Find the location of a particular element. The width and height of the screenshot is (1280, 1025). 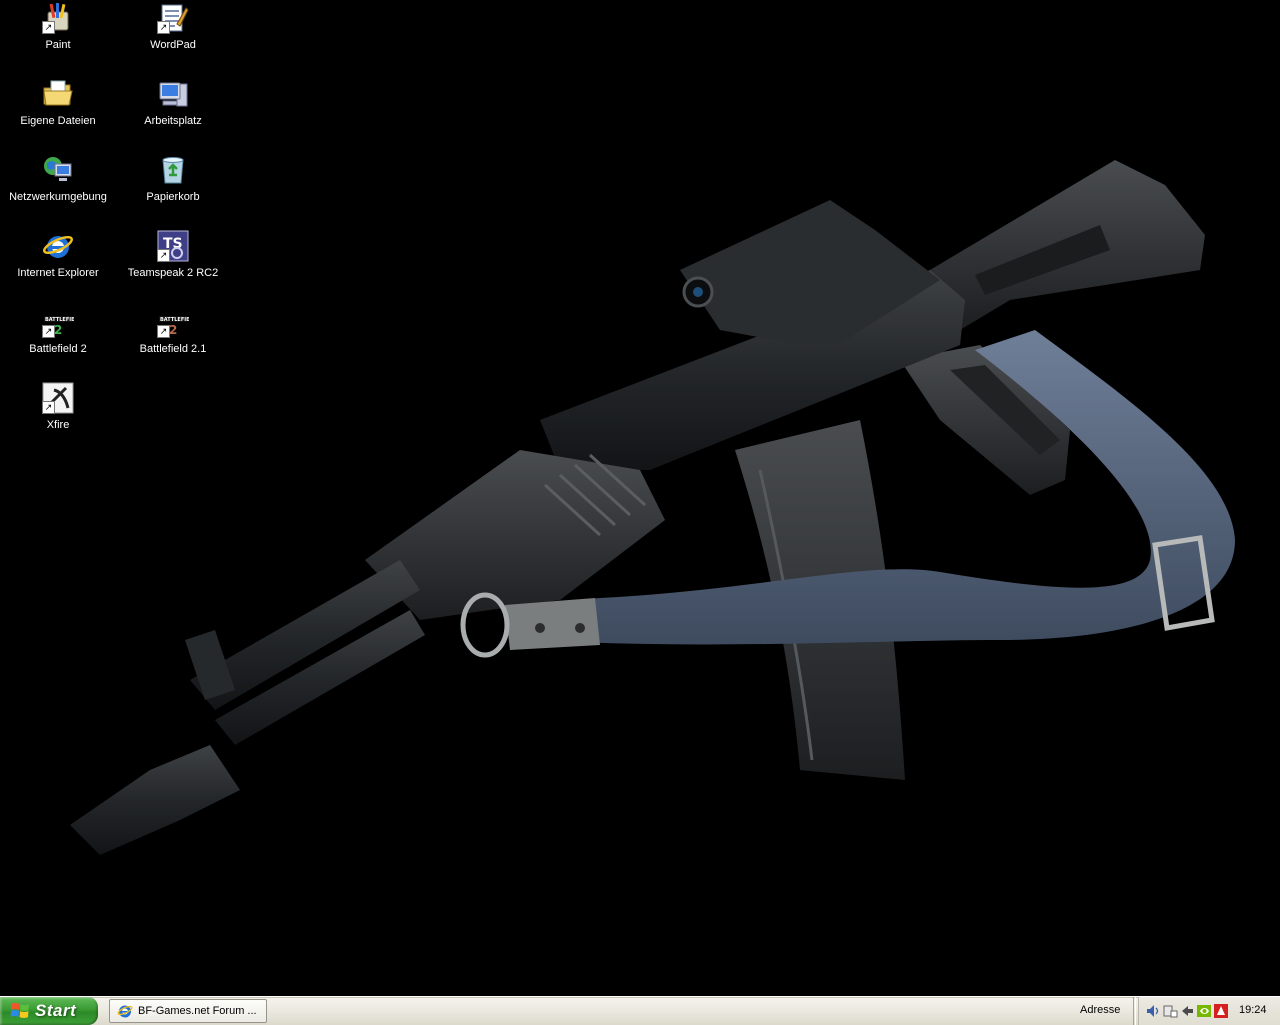

network-places-icon is located at coordinates (58, 170).